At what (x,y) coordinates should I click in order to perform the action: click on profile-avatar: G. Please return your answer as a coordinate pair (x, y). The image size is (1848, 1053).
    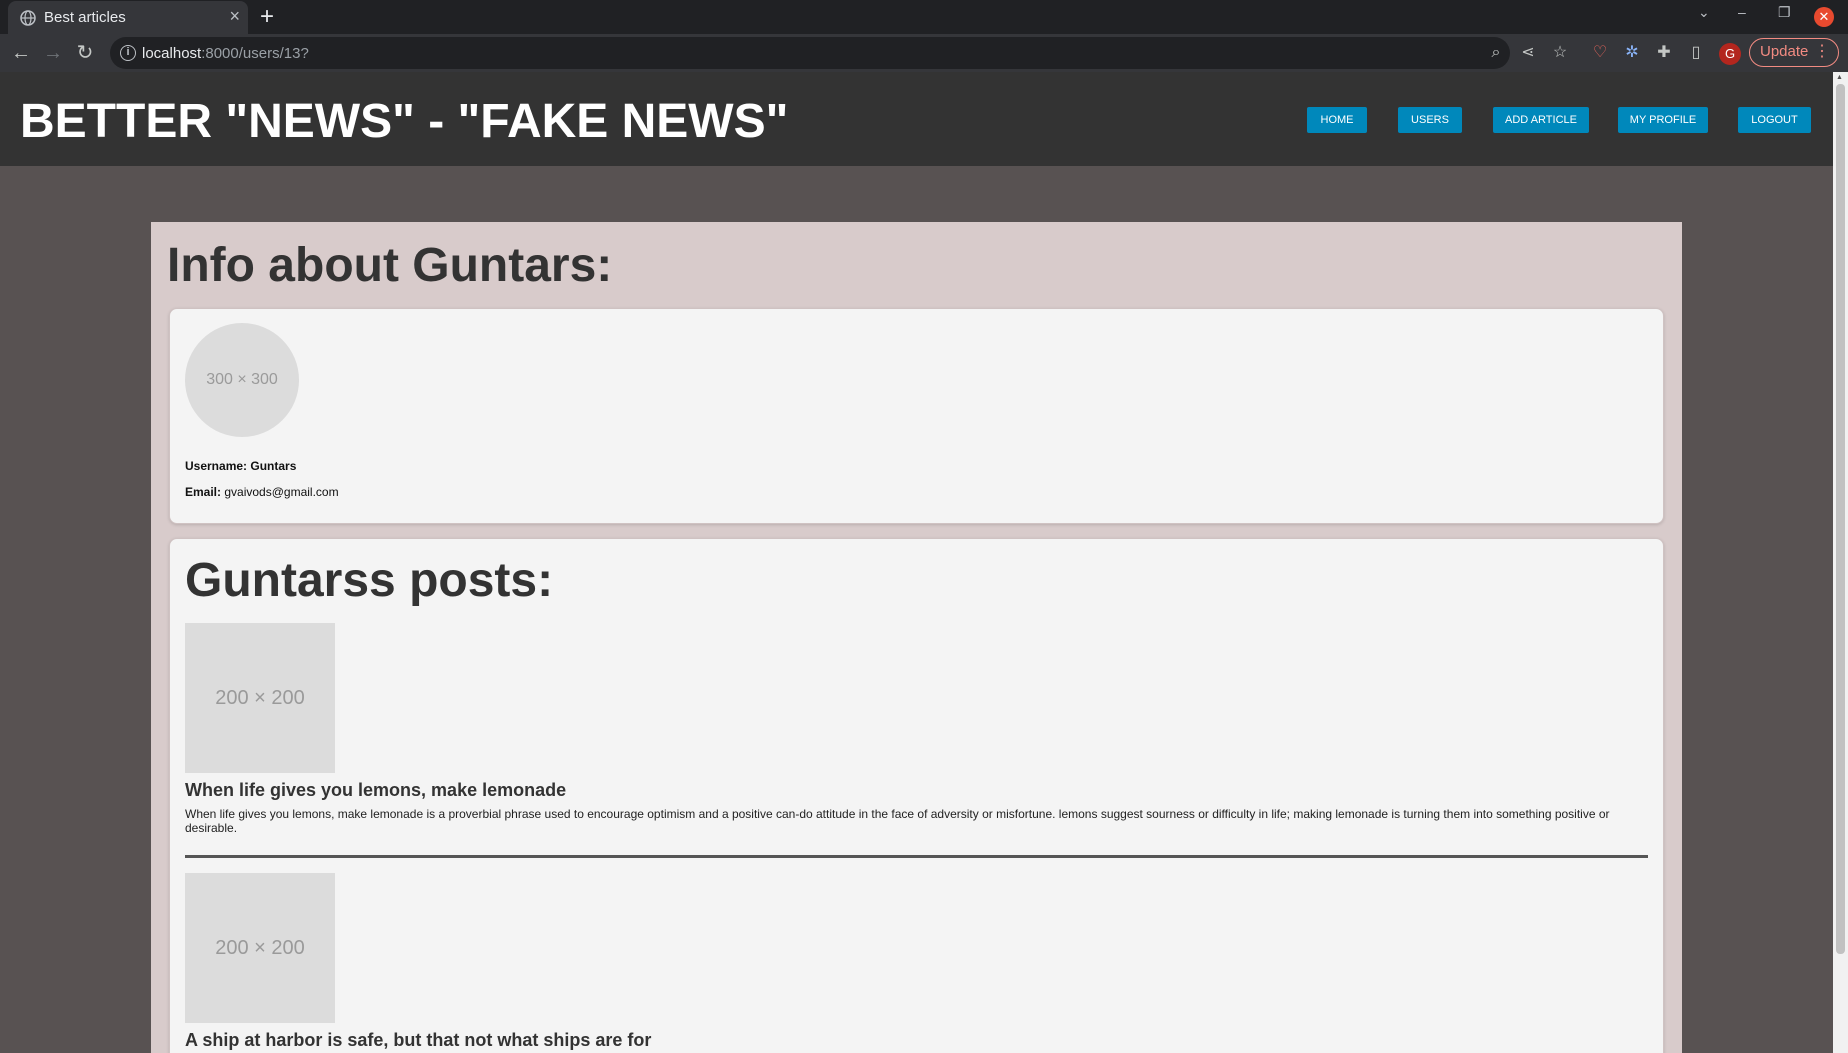
    Looking at the image, I should click on (1730, 54).